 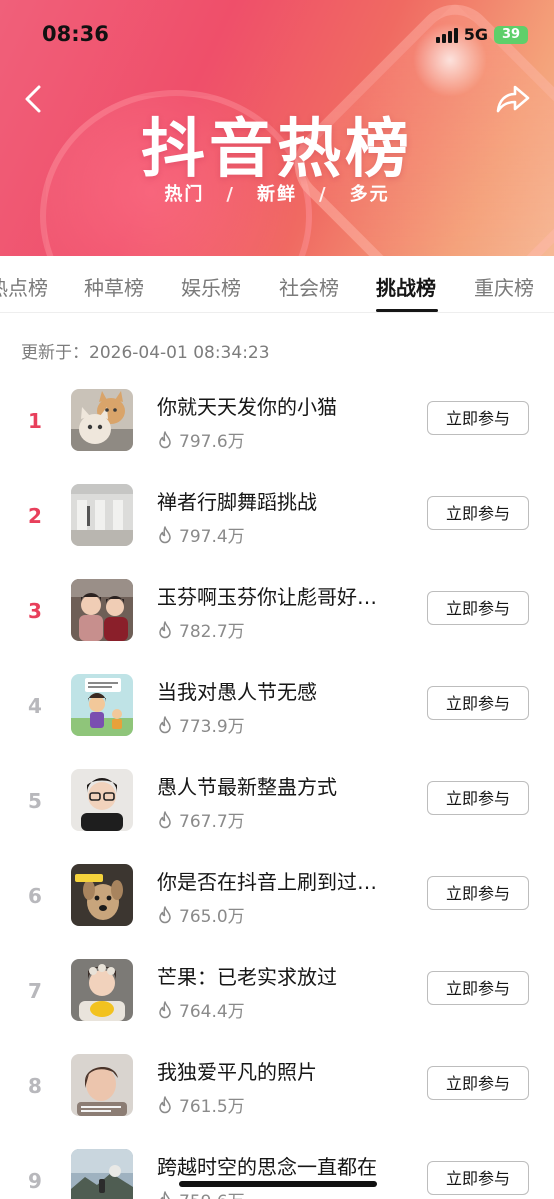 I want to click on landscape-thumbnail, so click(x=102, y=1174).